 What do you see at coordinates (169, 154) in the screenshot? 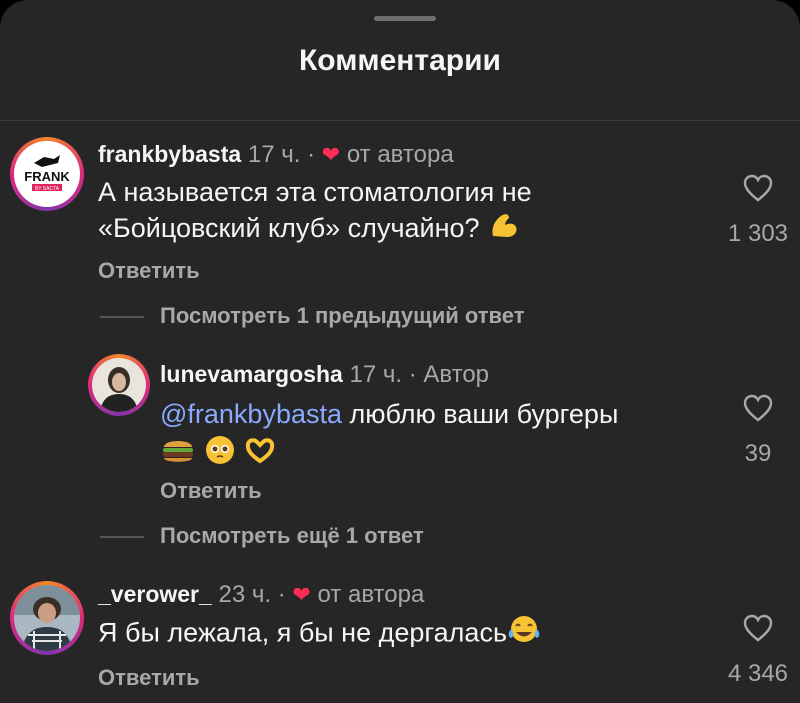
I see `username: frankbybasta` at bounding box center [169, 154].